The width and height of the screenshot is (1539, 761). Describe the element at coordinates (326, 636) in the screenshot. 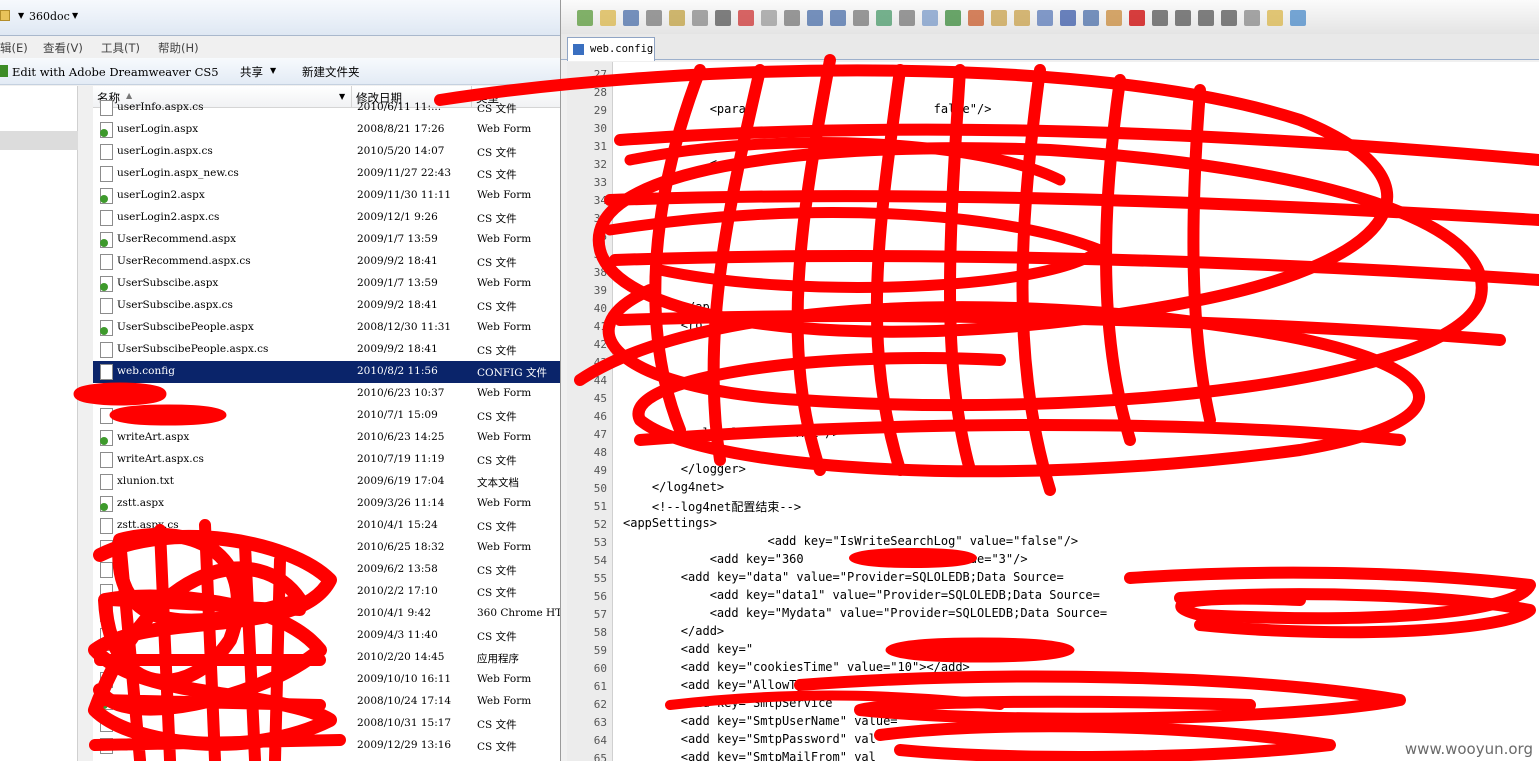

I see `table-row: 2009/4/3 11:40 CS 文件` at that location.